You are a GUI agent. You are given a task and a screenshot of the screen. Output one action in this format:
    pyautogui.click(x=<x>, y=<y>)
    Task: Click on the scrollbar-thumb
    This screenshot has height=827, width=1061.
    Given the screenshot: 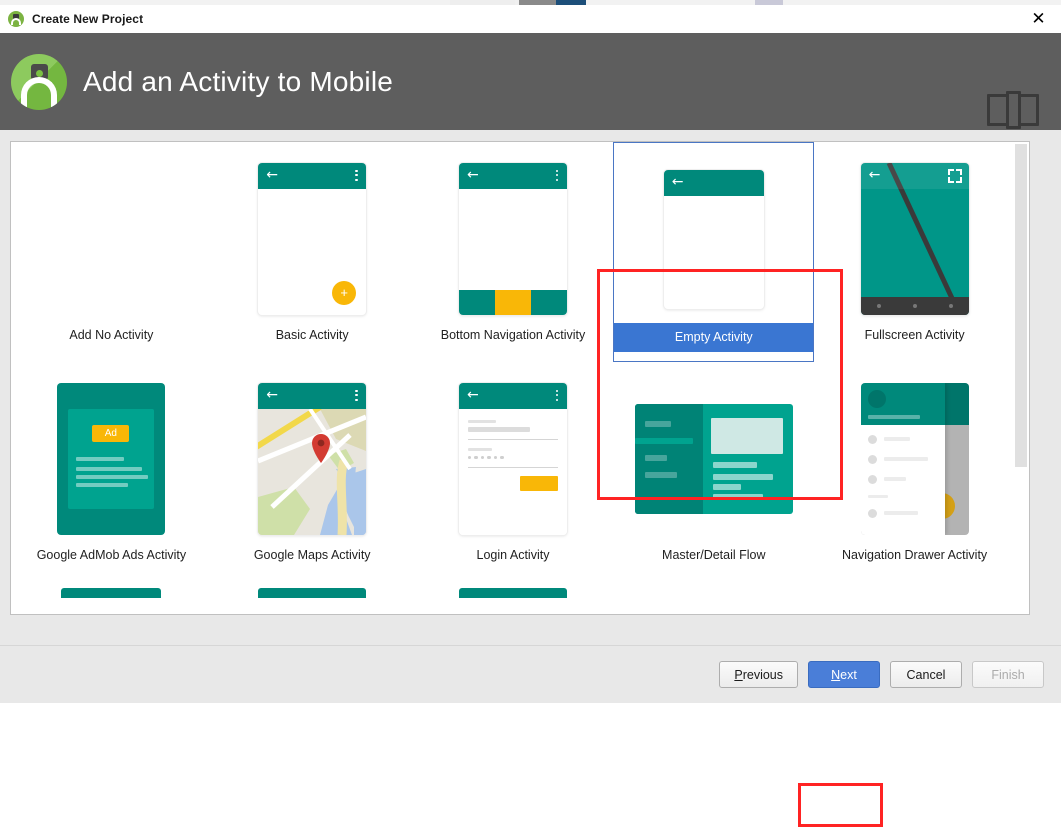 What is the action you would take?
    pyautogui.click(x=1021, y=305)
    